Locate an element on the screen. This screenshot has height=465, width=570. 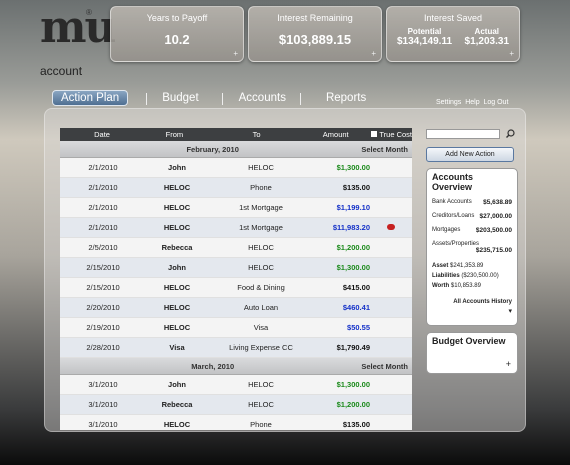
header-links: Settings Help Log Out is located at coordinates (472, 102).